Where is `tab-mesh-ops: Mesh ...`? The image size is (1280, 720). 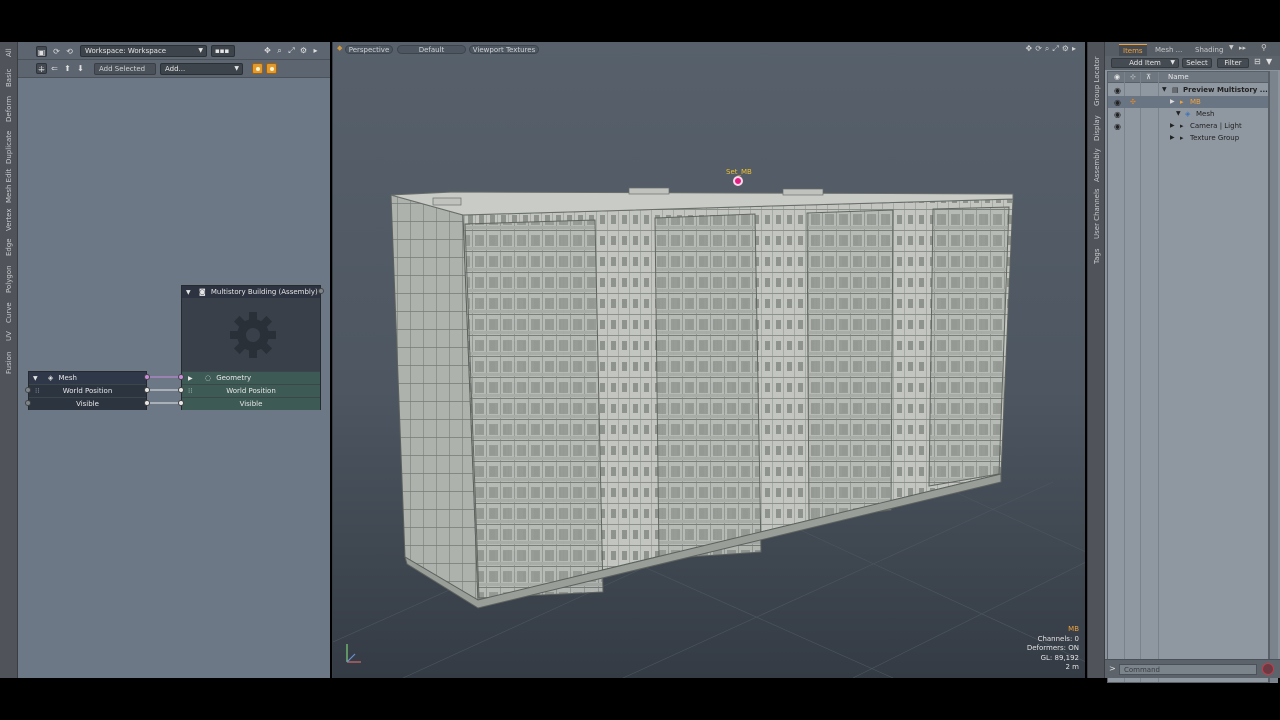 tab-mesh-ops: Mesh ... is located at coordinates (1168, 50).